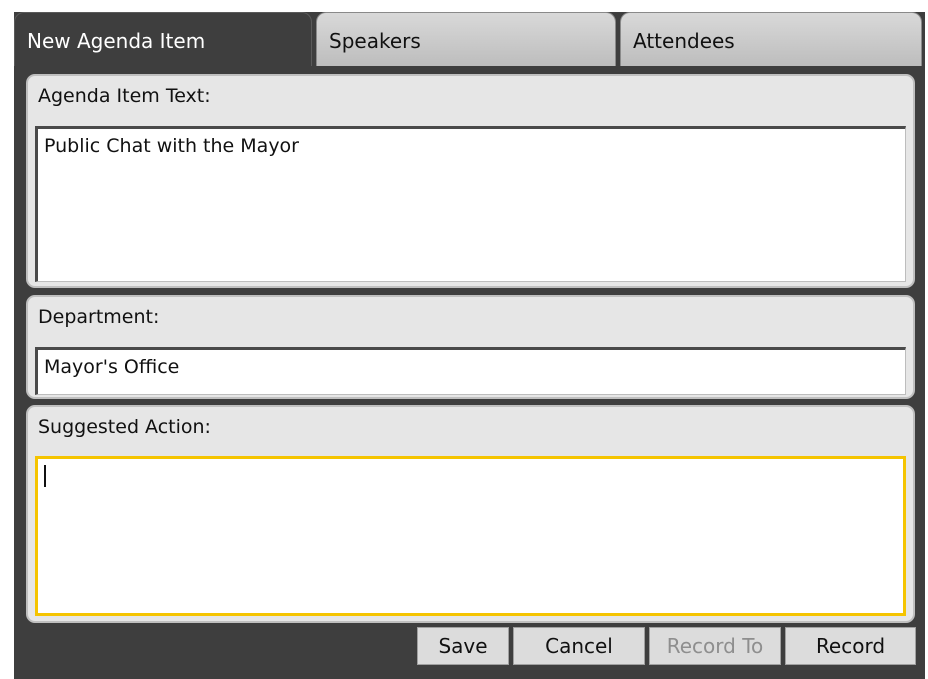 Image resolution: width=928 pixels, height=679 pixels. I want to click on cancel-button: Cancel, so click(579, 646).